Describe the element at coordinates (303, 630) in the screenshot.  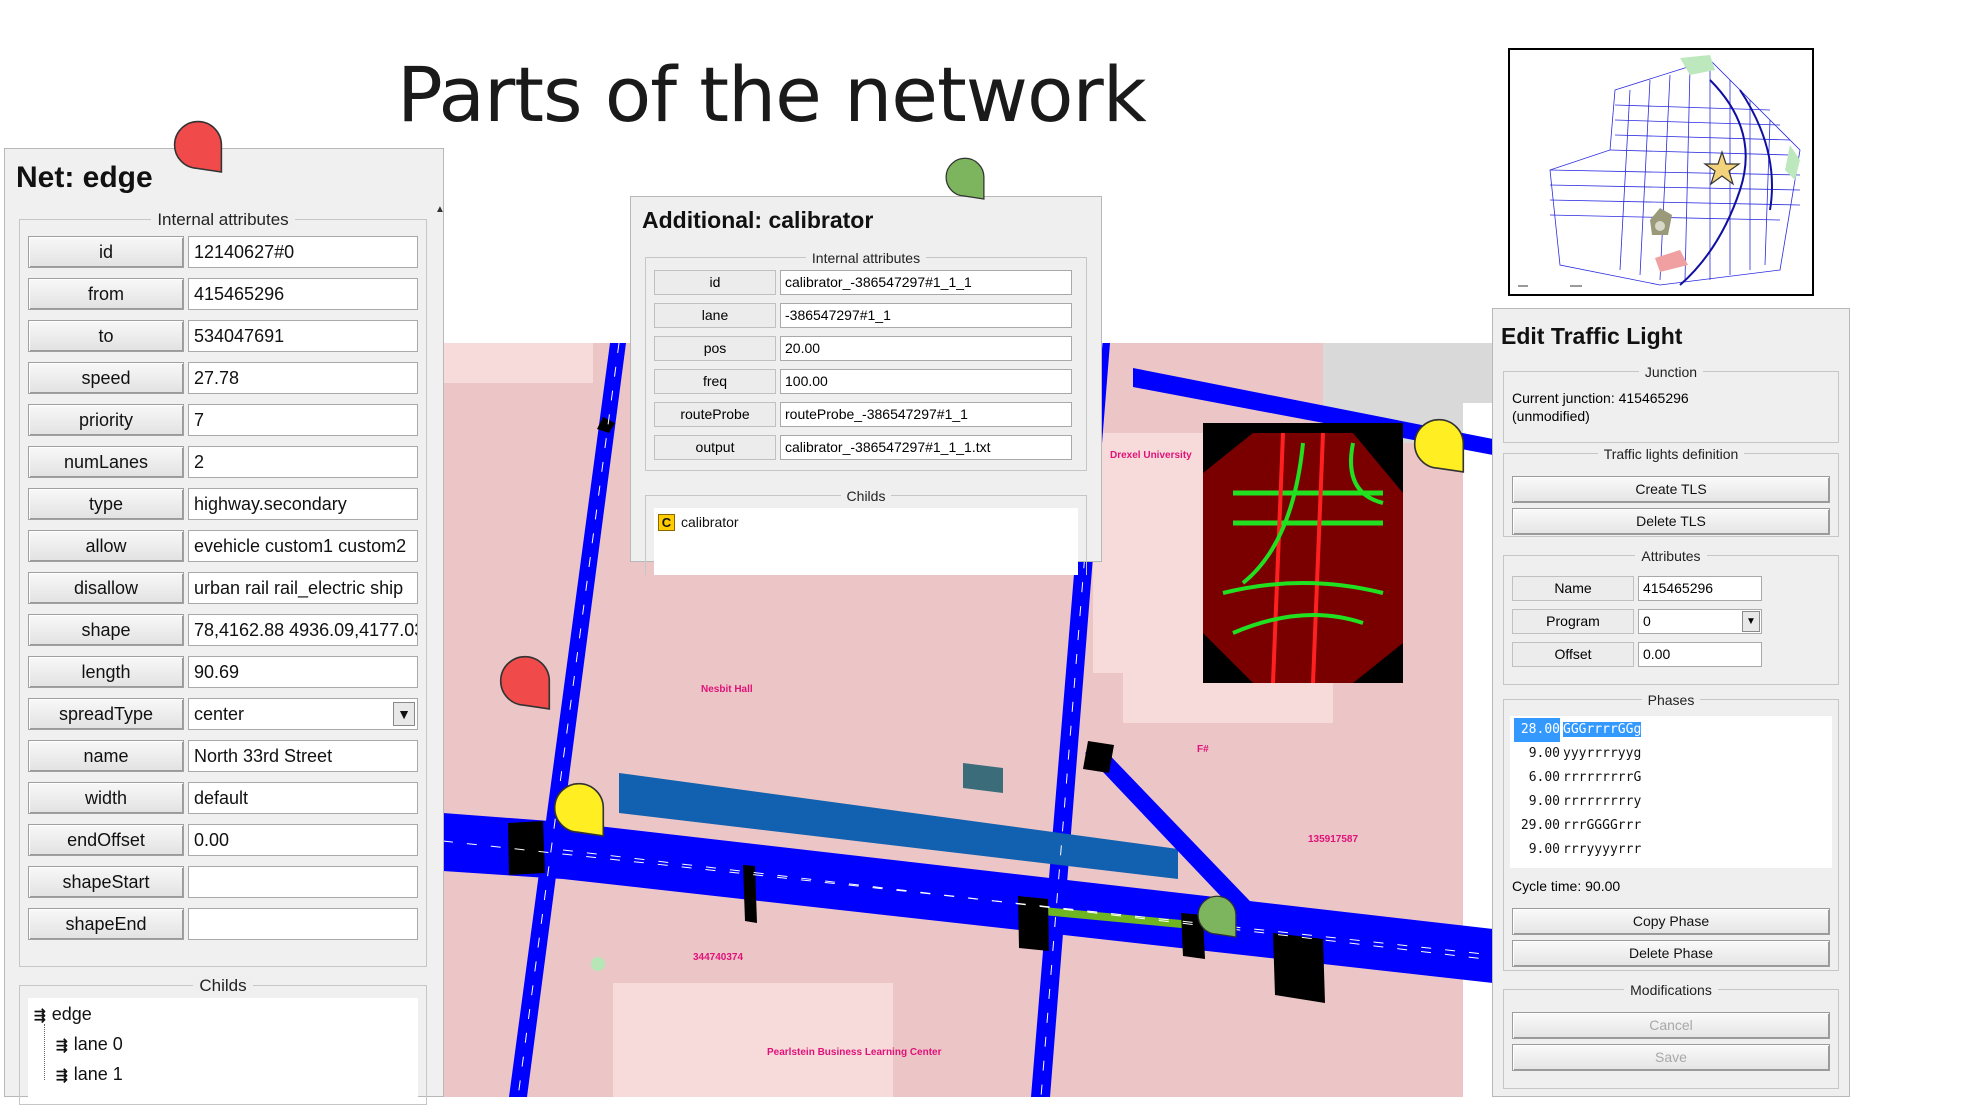
I see `attr-shape-field: 78,4162.88 4936.09,4177.03` at that location.